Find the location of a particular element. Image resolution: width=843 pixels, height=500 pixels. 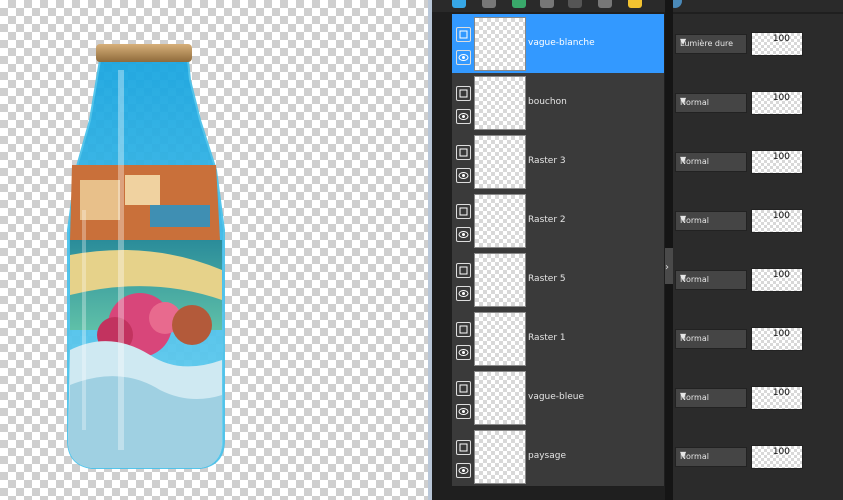

layer-row-vague-blanche: vague-blanche is located at coordinates (558, 44).